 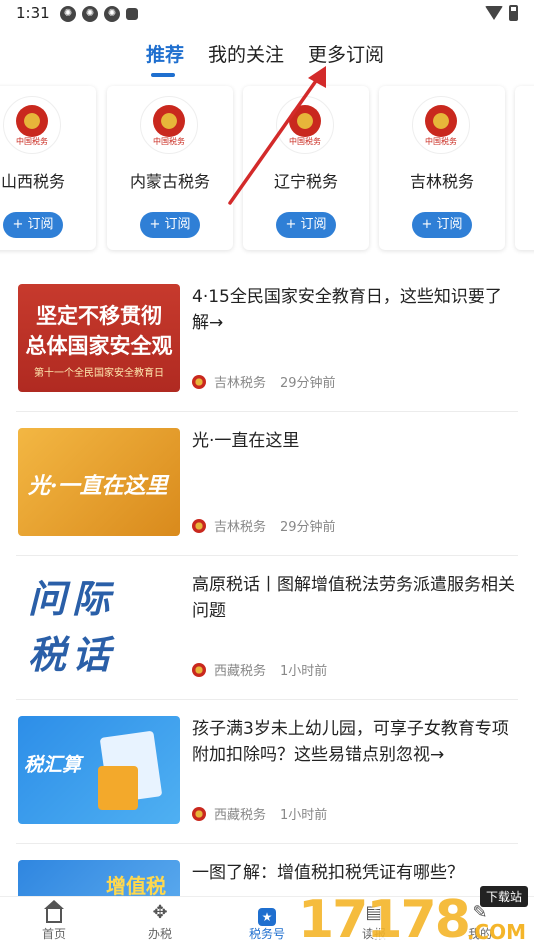 I want to click on article-title: 光·一直在这里, so click(x=246, y=441).